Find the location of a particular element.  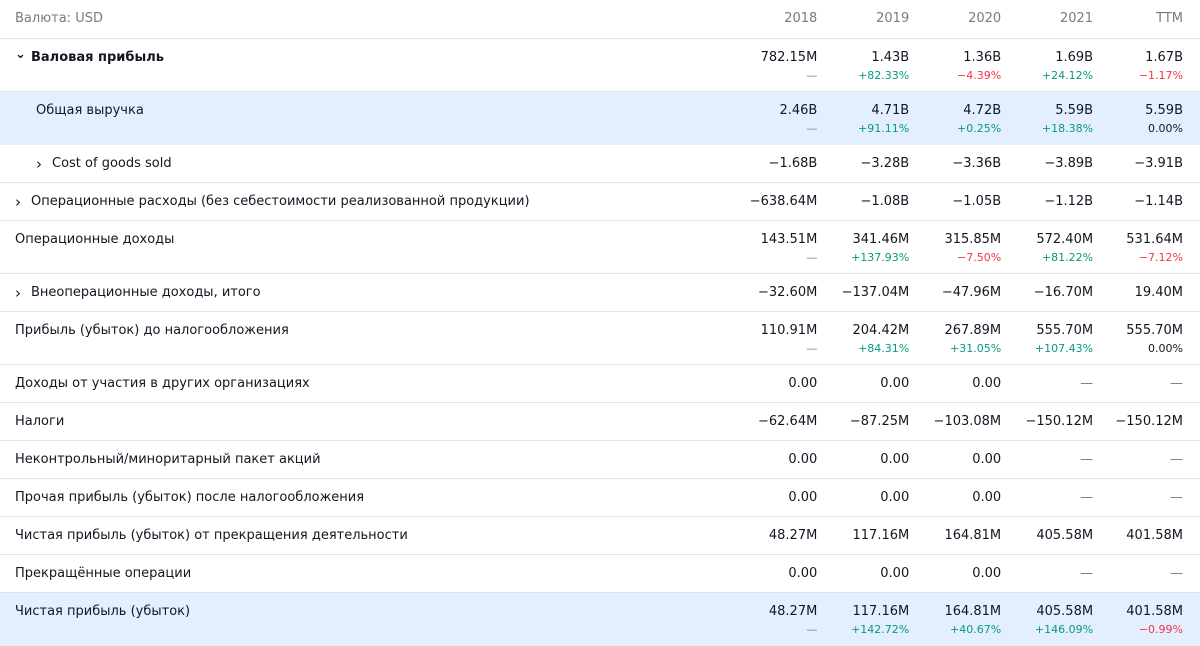

value-text: −16.70M is located at coordinates (1063, 292).